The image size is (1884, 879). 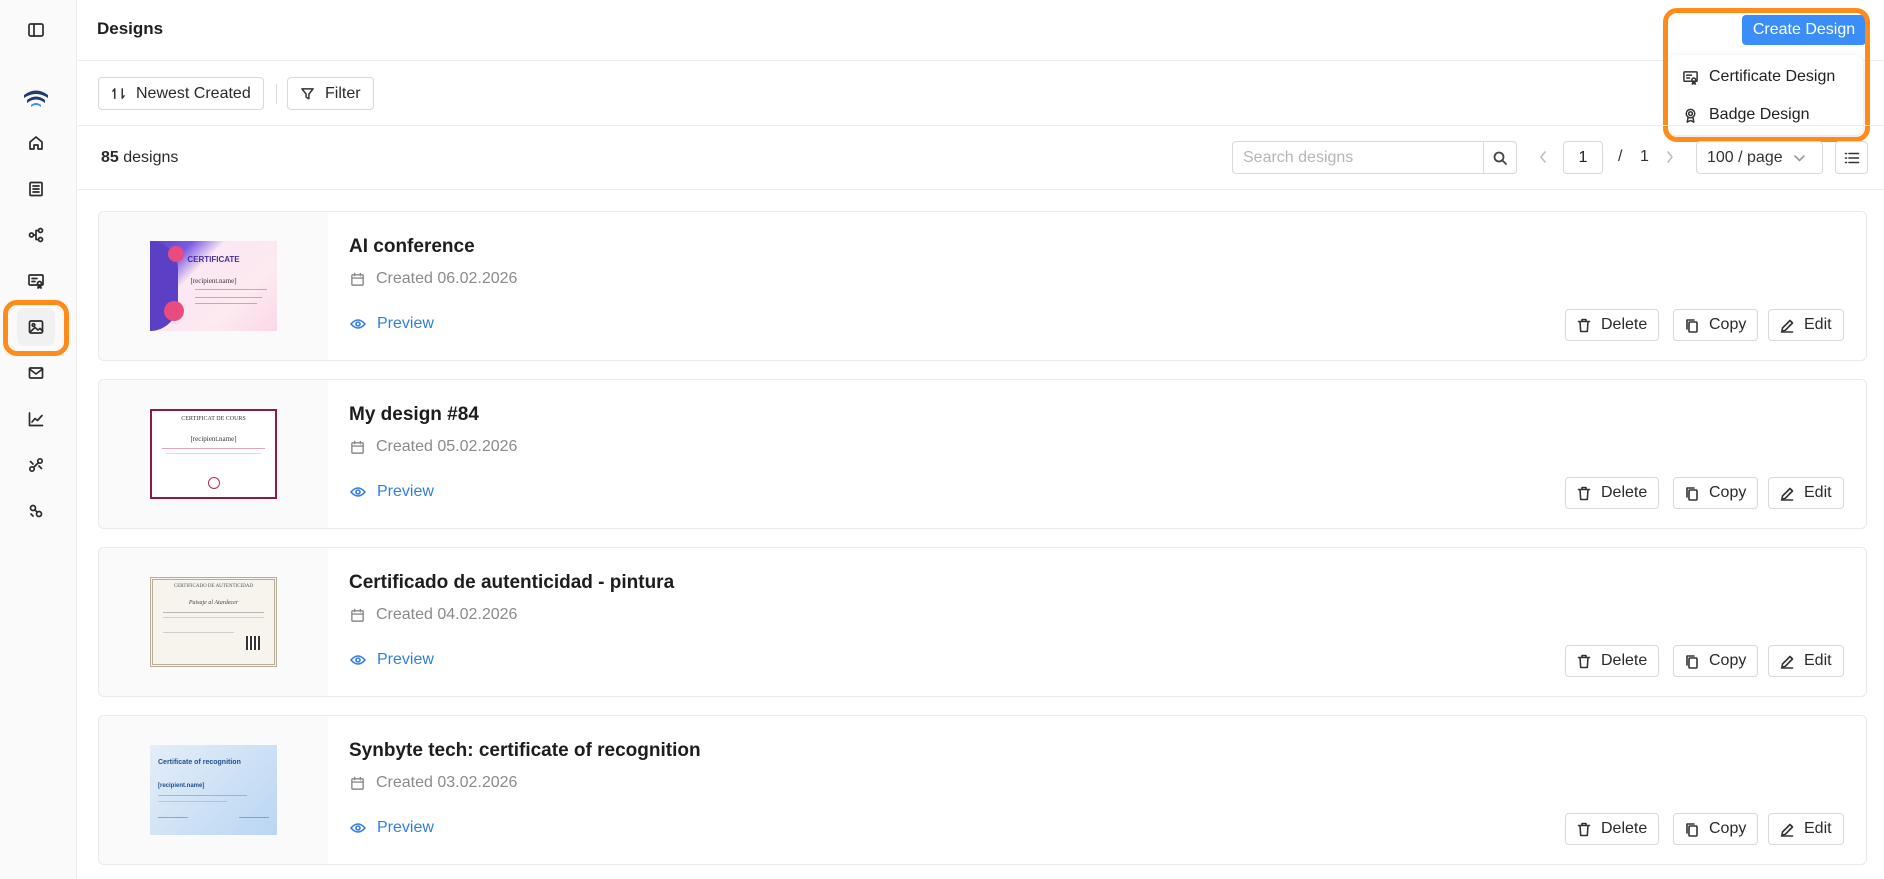 What do you see at coordinates (1358, 157) in the screenshot?
I see `search-input` at bounding box center [1358, 157].